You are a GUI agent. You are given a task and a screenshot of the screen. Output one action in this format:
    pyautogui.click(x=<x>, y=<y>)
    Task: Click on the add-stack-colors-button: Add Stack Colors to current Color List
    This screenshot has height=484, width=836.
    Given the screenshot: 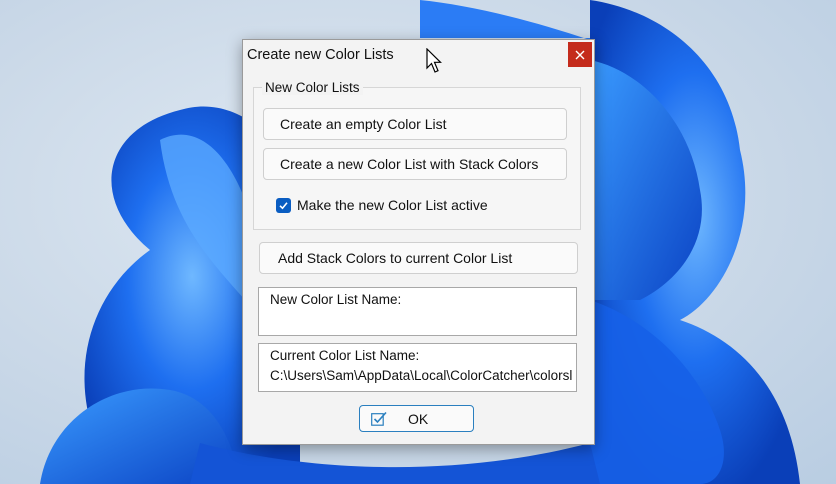 What is the action you would take?
    pyautogui.click(x=418, y=258)
    